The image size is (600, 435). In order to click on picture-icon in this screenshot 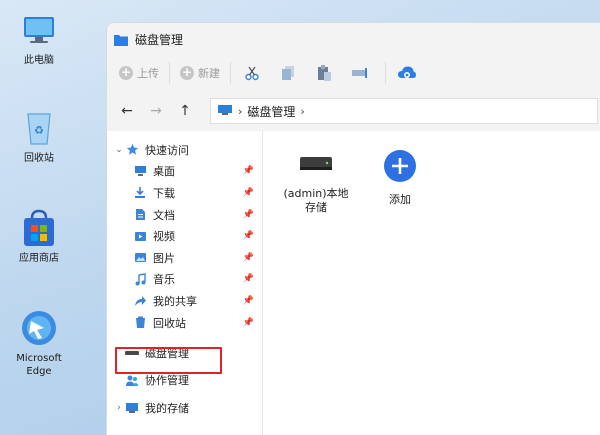, I will do `click(140, 258)`.